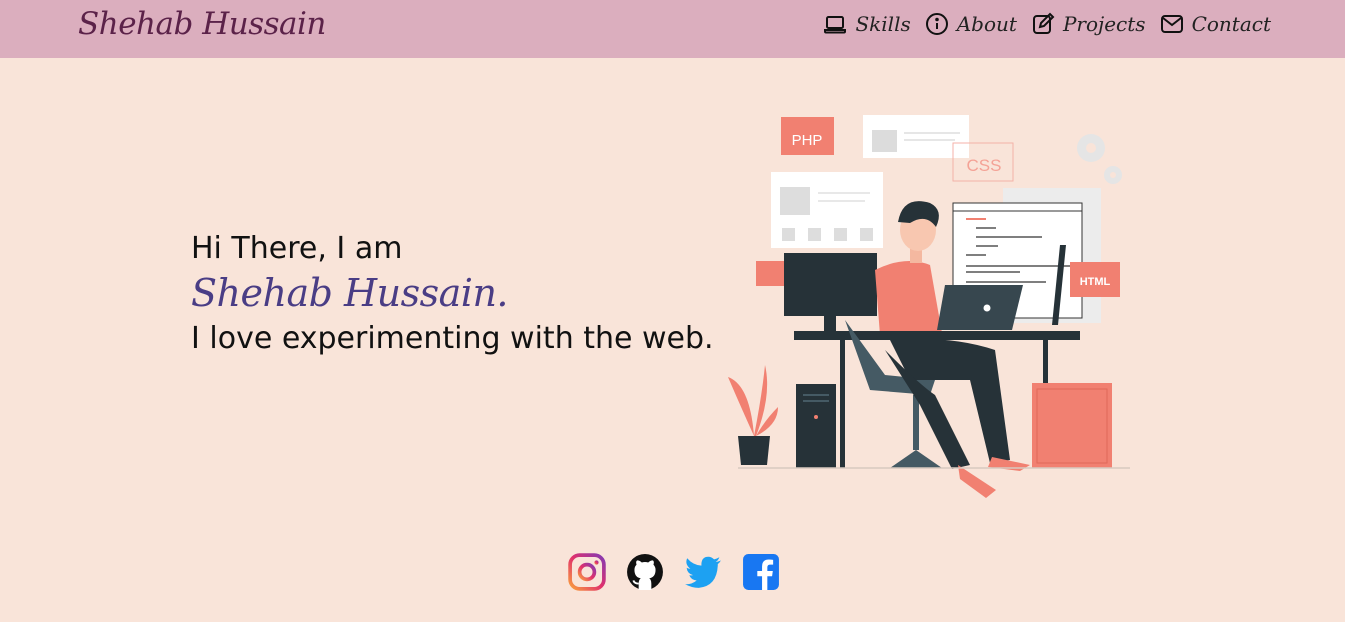  I want to click on nav-label: Skills, so click(883, 24).